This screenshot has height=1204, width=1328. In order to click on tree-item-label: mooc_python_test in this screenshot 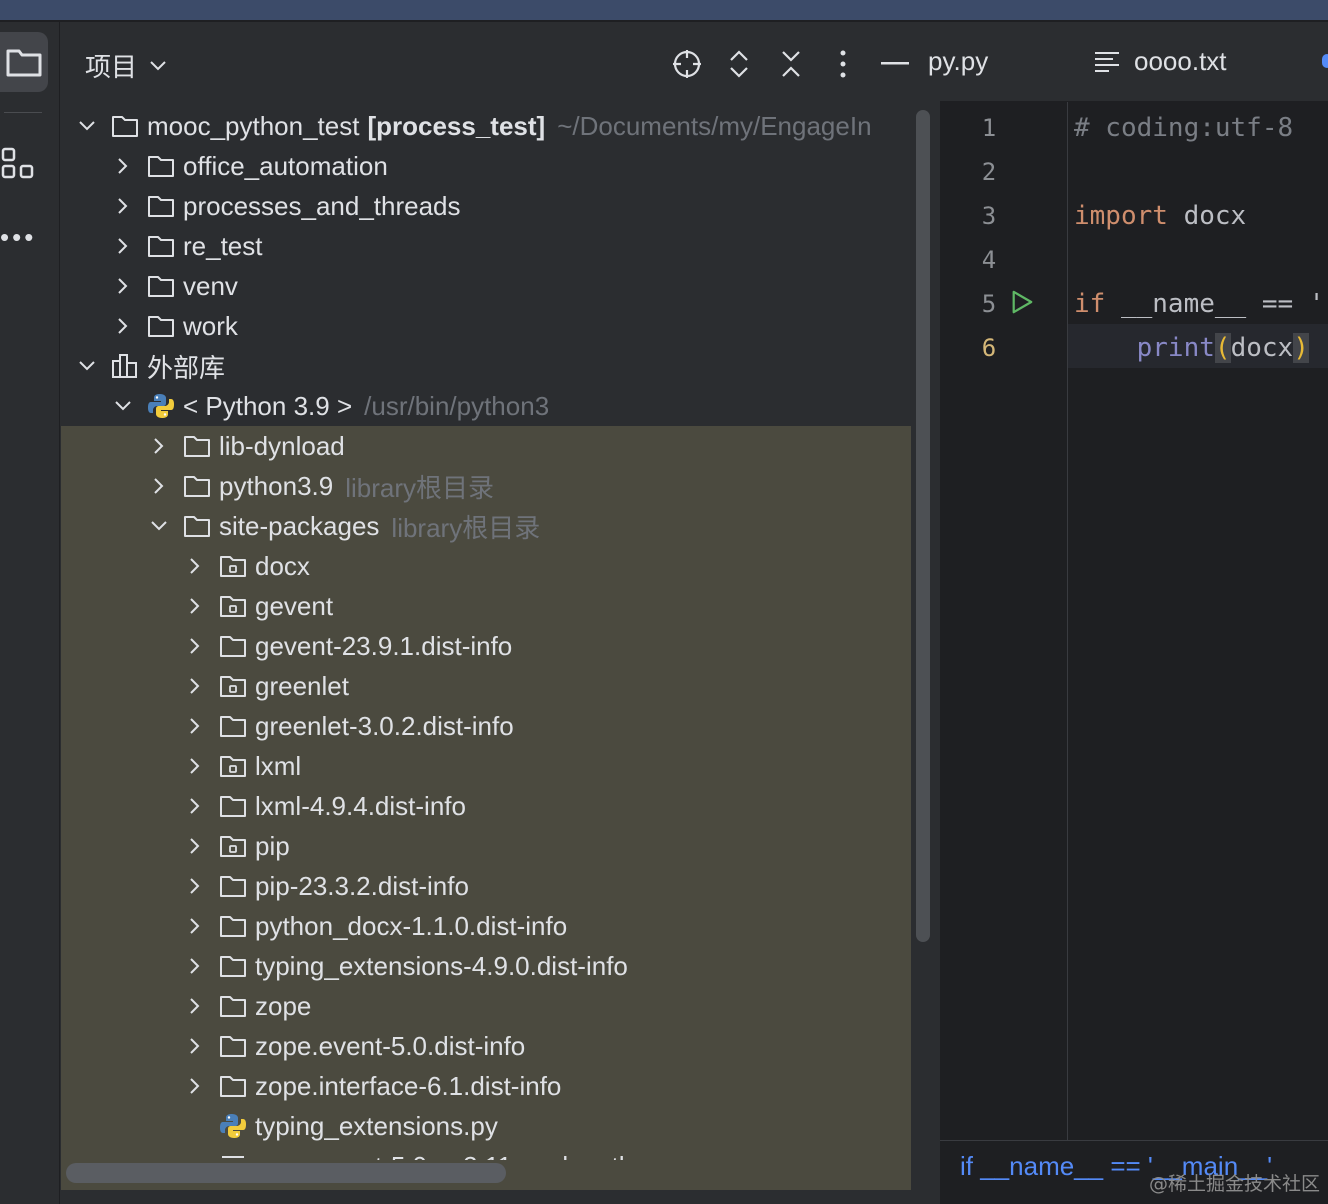, I will do `click(253, 125)`.